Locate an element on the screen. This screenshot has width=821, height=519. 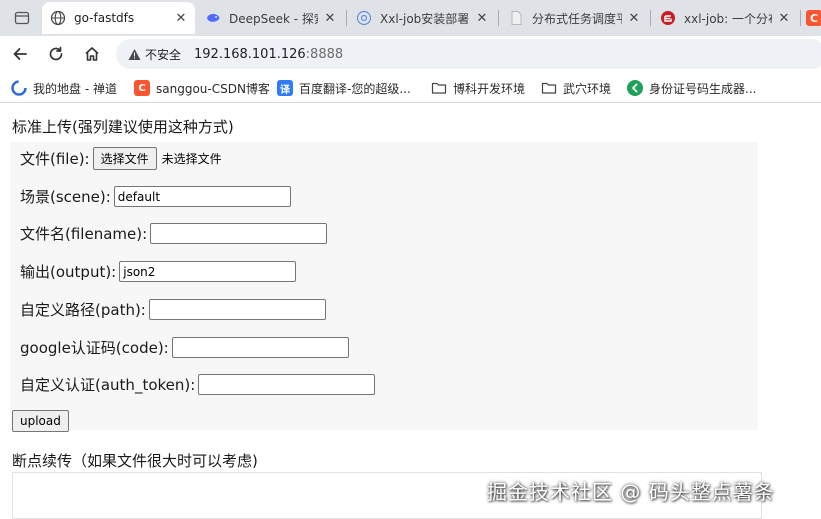
tab-title: Xxl-job安装部署 is located at coordinates (425, 18).